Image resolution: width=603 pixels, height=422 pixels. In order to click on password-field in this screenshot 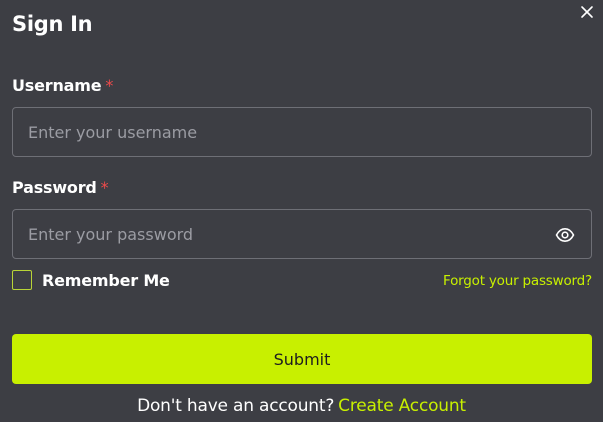, I will do `click(302, 234)`.